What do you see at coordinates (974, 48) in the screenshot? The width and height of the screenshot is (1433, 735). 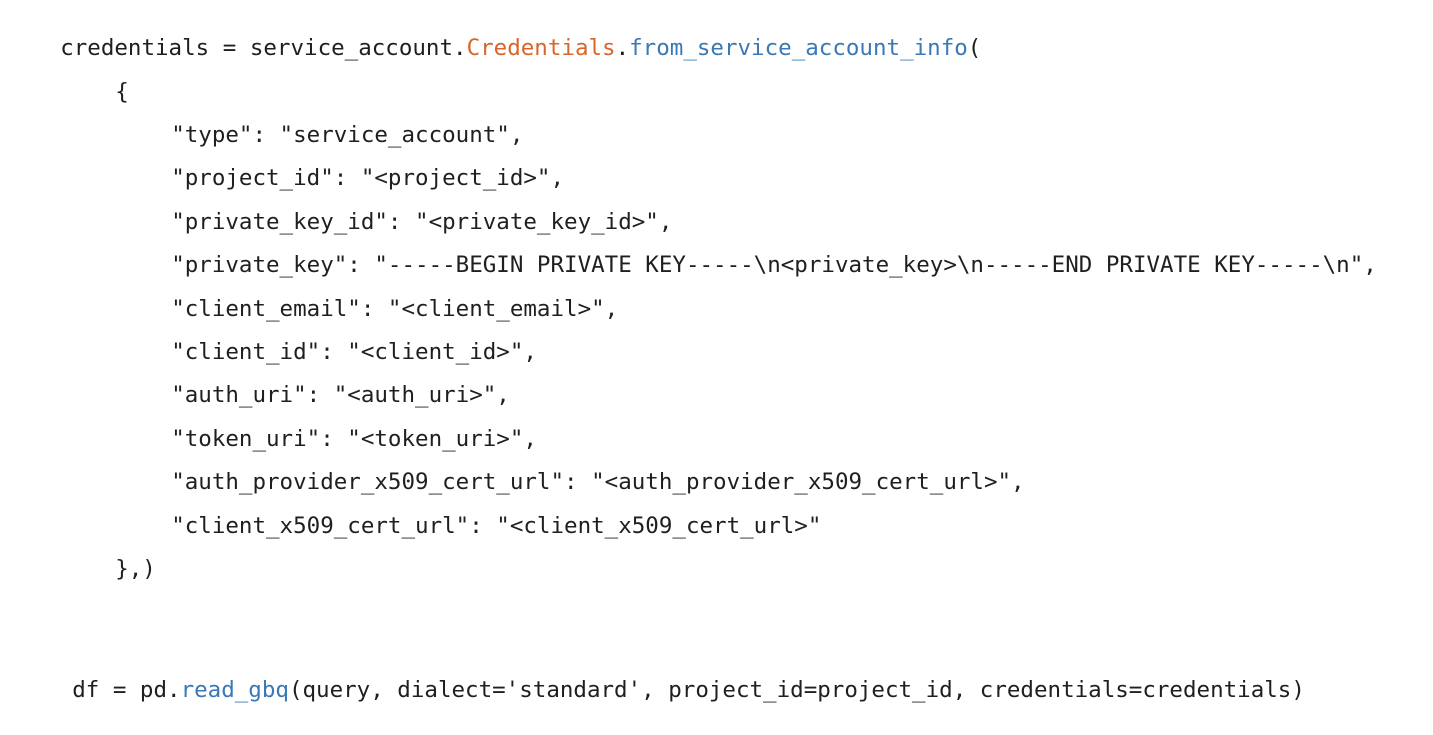 I see `code-token: (` at bounding box center [974, 48].